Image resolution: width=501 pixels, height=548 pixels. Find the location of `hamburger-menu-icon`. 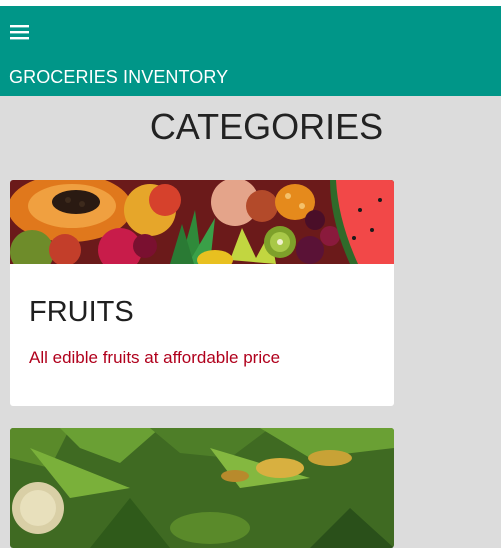

hamburger-menu-icon is located at coordinates (19, 32).